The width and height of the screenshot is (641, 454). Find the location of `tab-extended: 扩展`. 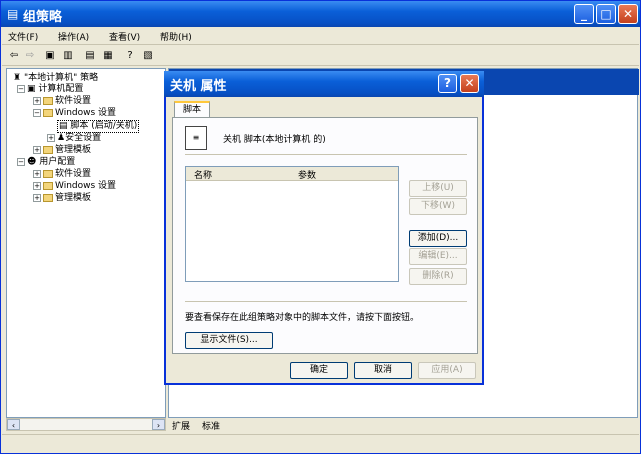

tab-extended: 扩展 is located at coordinates (181, 425).